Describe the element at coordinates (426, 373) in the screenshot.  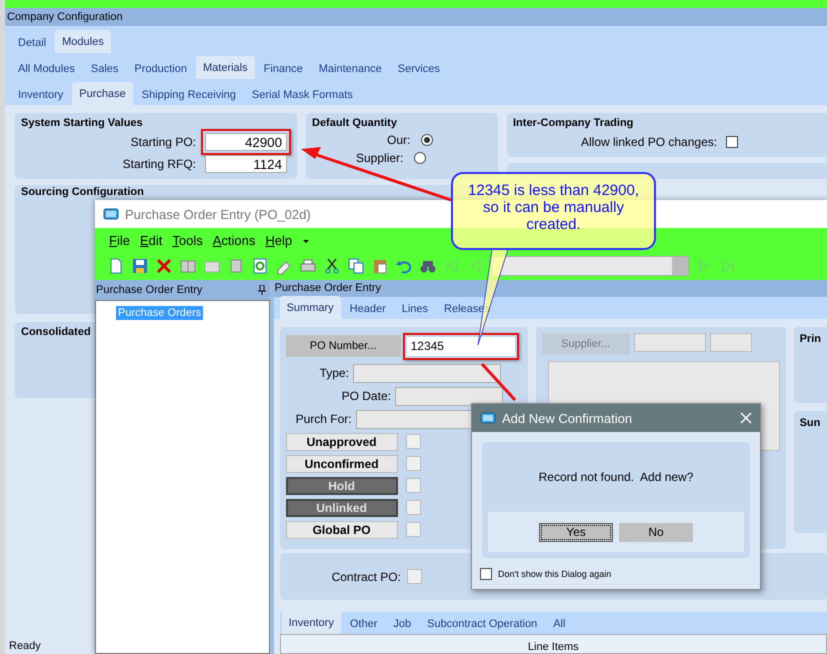
I see `type-dropdown` at that location.